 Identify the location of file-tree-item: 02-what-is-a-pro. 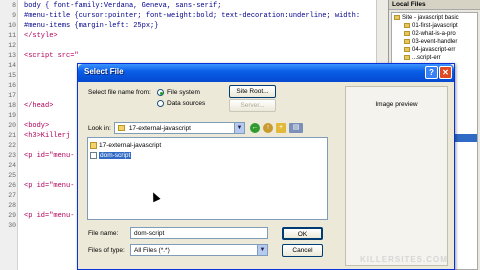
(434, 34).